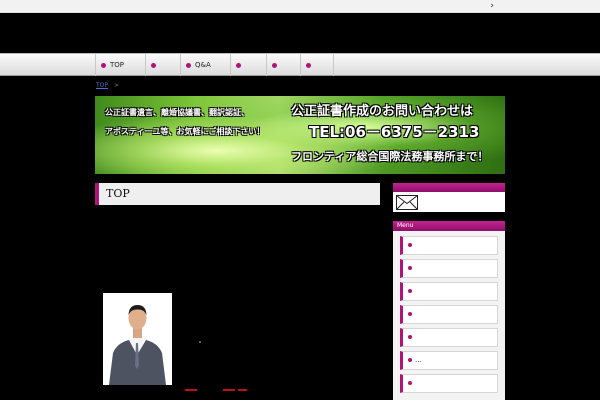 The image size is (600, 400). I want to click on breadcrumb: TOP >, so click(107, 85).